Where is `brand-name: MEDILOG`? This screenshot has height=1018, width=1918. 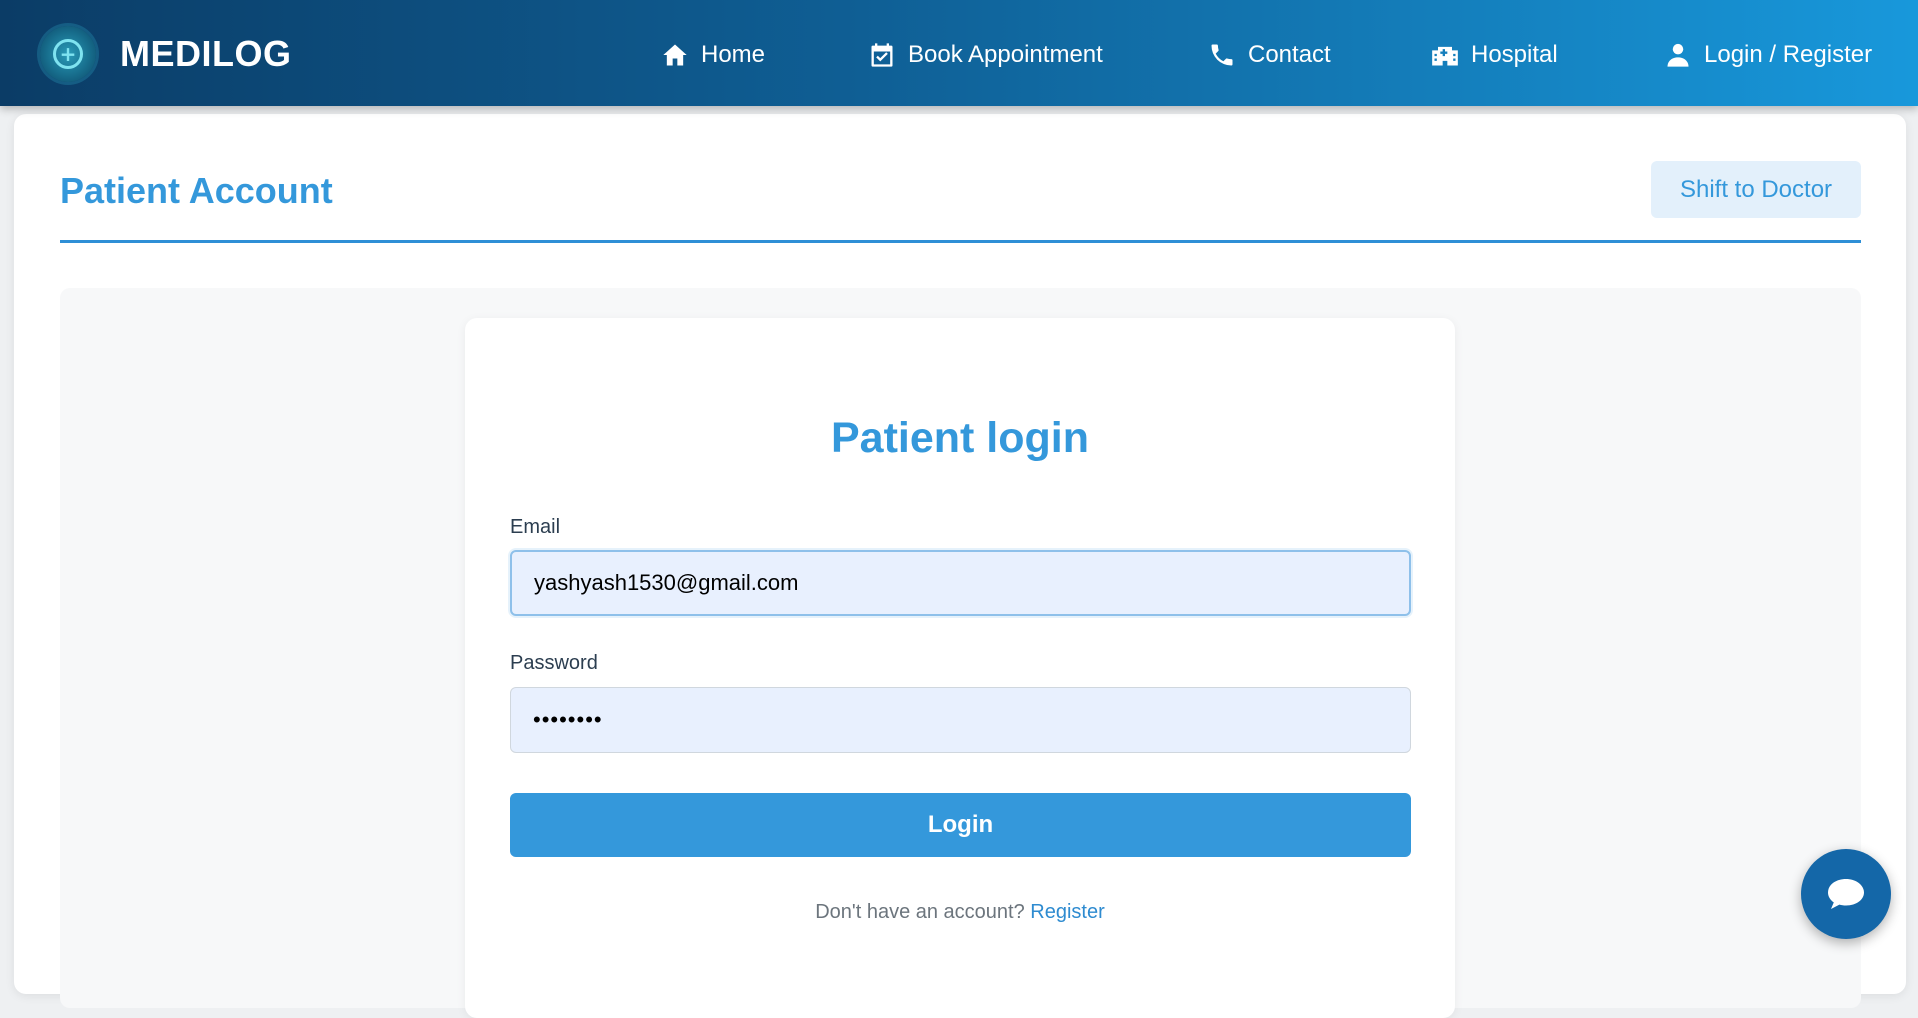 brand-name: MEDILOG is located at coordinates (206, 53).